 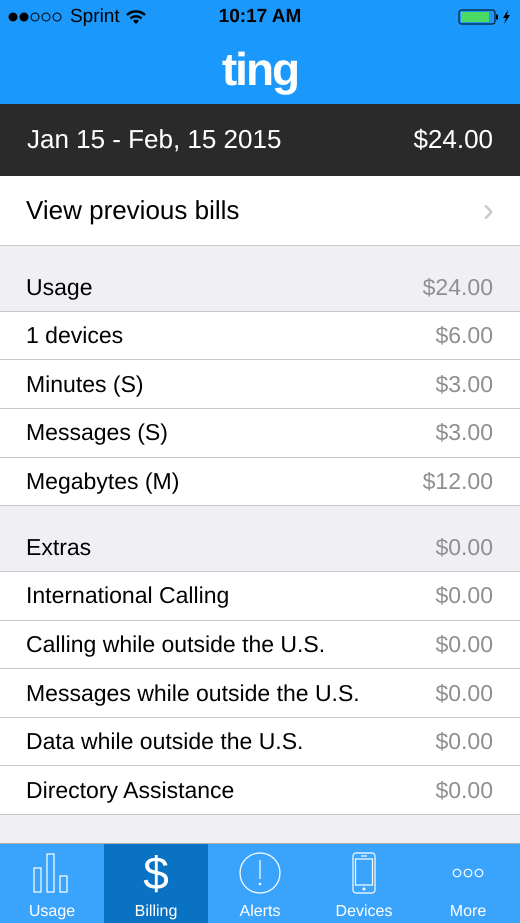 I want to click on item-label: 1 devices, so click(x=75, y=336).